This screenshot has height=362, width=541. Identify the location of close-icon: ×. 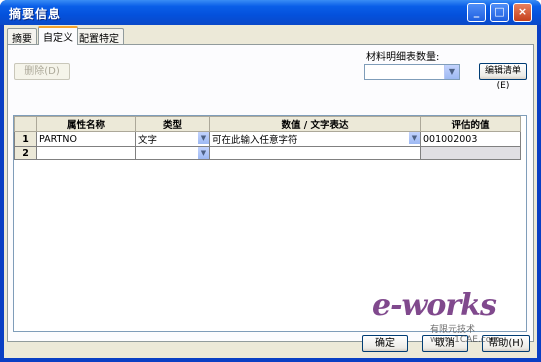
(522, 11).